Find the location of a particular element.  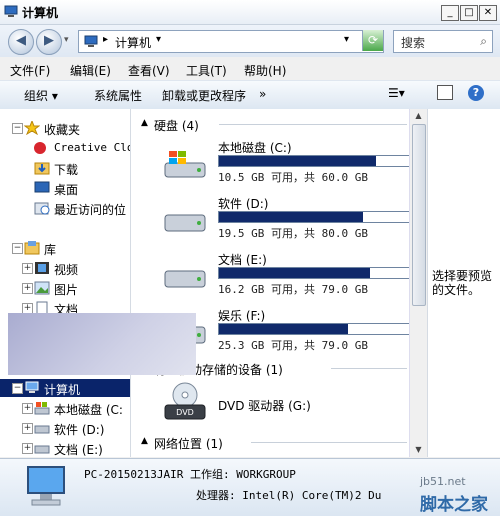

nav-item-downloads: 下载 is located at coordinates (65, 168).